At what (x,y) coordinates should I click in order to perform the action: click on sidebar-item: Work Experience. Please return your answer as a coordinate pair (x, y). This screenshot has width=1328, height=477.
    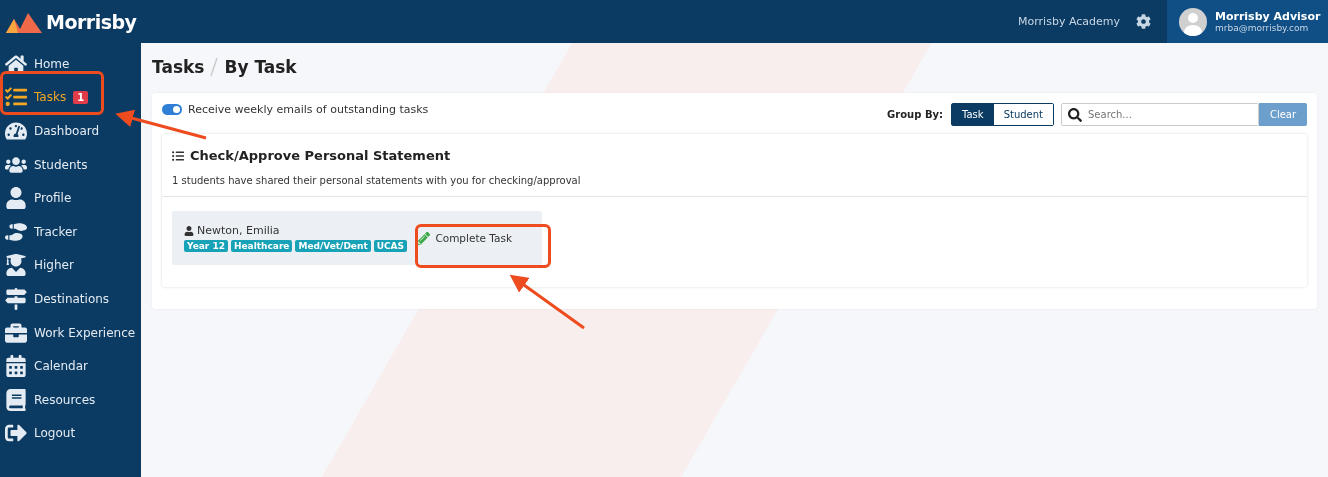
    Looking at the image, I should click on (70, 332).